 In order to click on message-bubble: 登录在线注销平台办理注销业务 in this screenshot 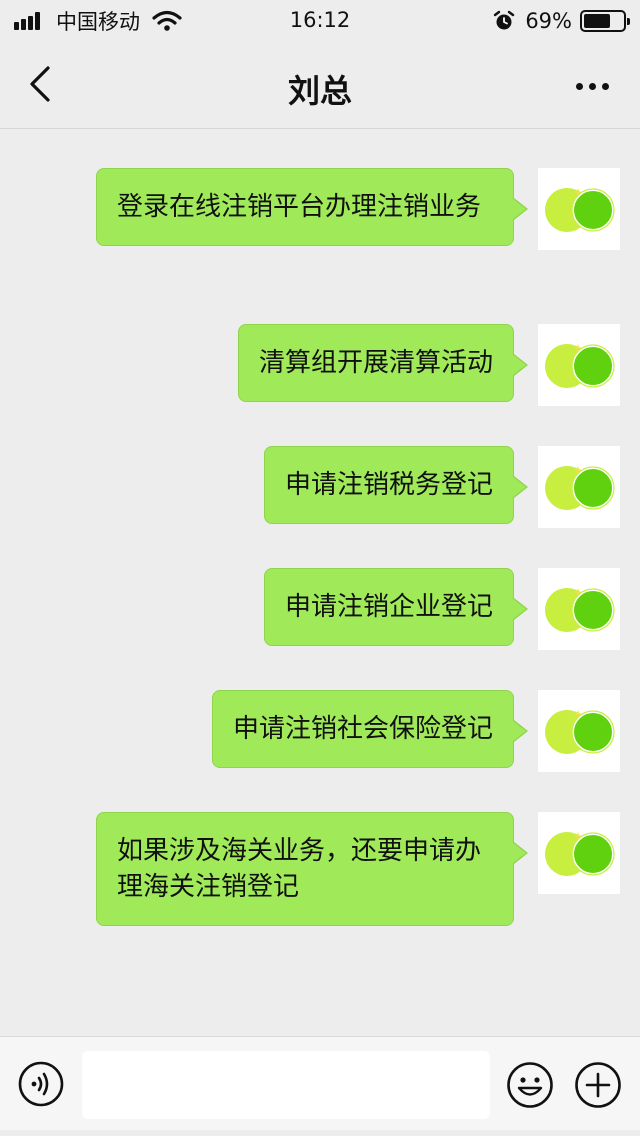, I will do `click(312, 207)`.